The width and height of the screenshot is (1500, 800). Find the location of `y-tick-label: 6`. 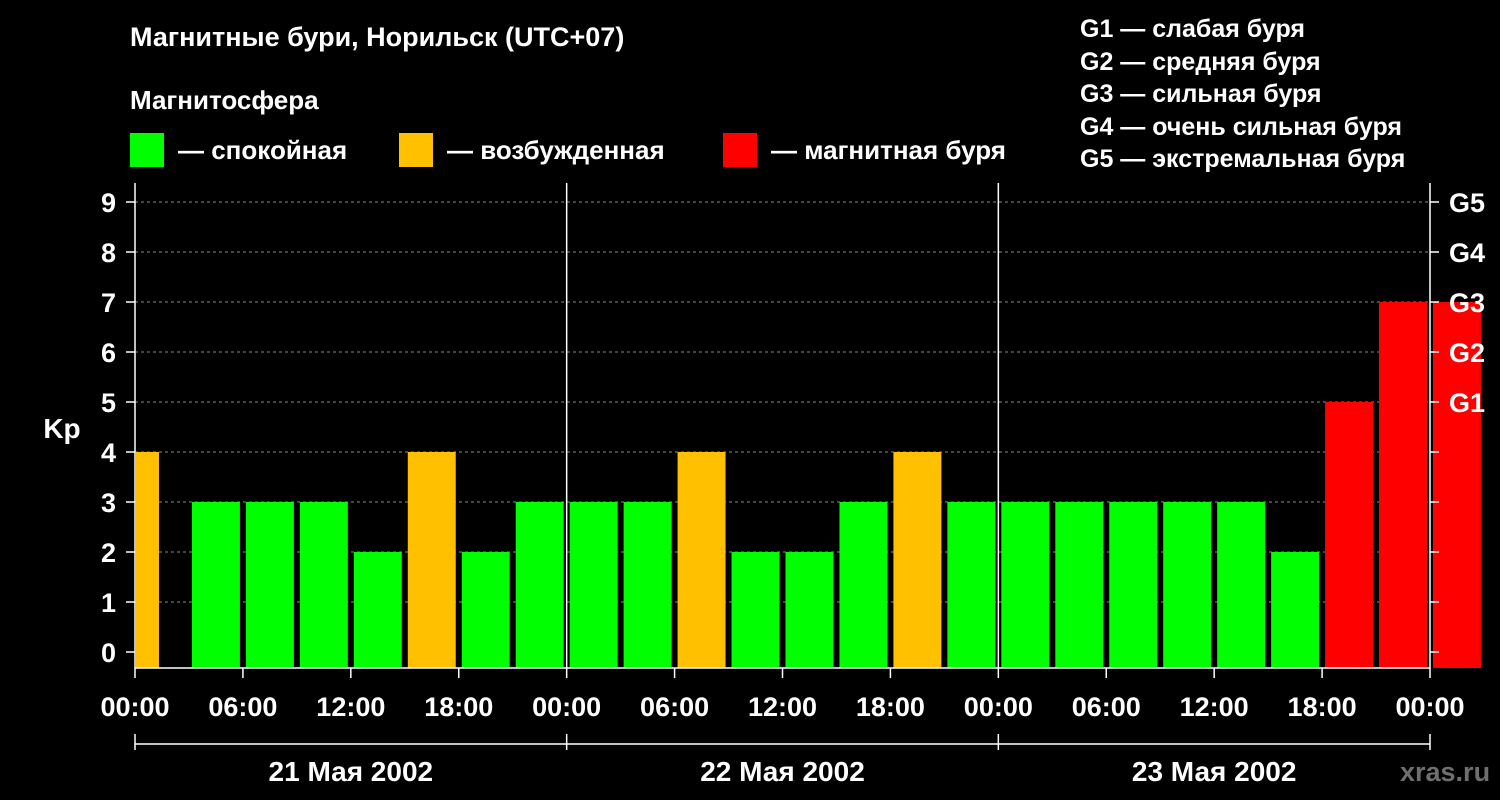

y-tick-label: 6 is located at coordinates (108, 353).